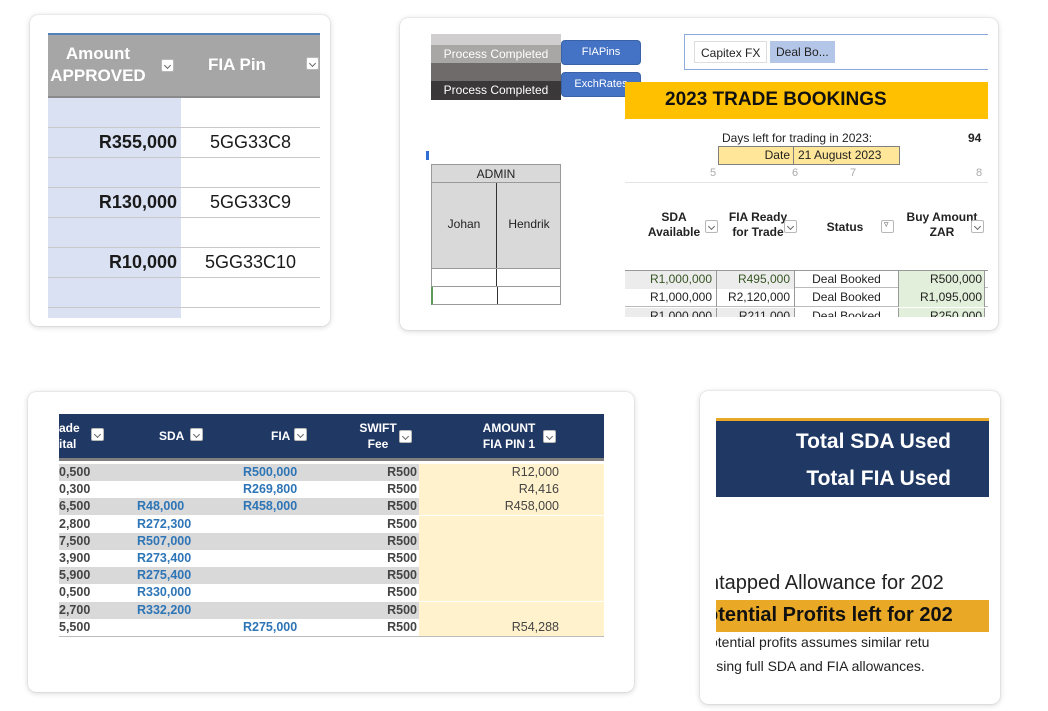  I want to click on amount-cell: R130,000, so click(137, 202).